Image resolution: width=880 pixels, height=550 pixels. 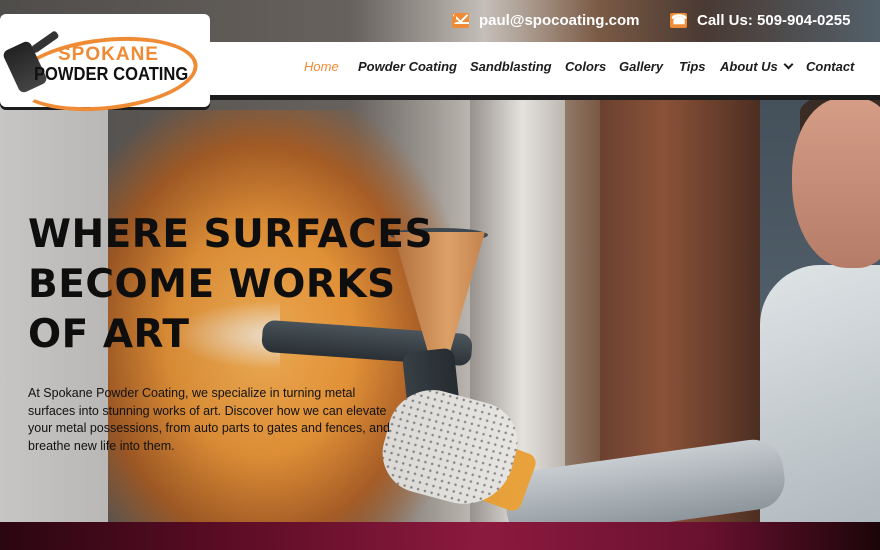 I want to click on chevron-down-icon, so click(x=788, y=64).